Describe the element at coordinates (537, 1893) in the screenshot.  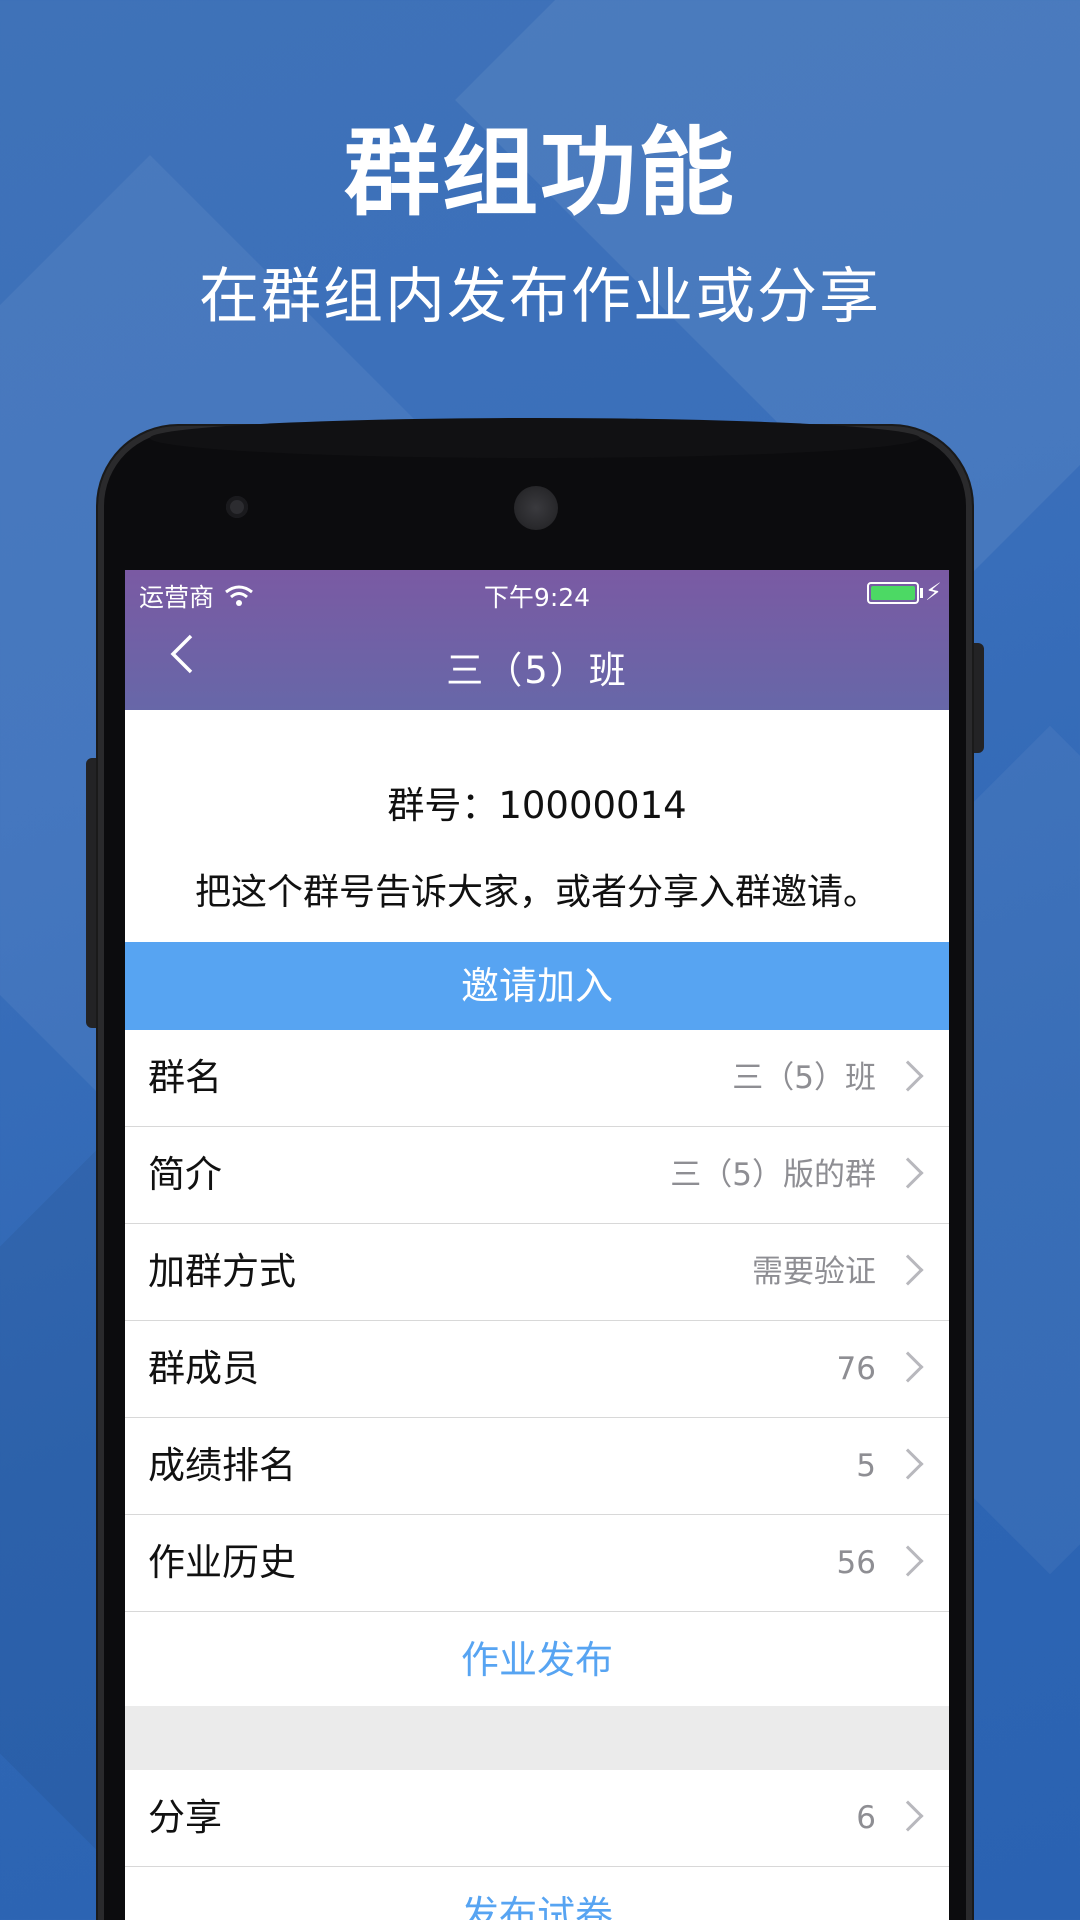
I see `publish-exam-button: 发布试卷` at that location.